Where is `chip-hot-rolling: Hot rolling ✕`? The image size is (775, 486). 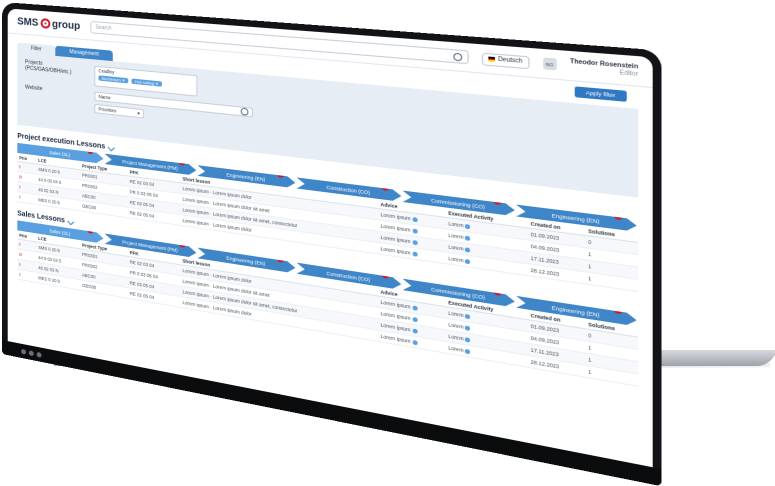
chip-hot-rolling: Hot rolling ✕ is located at coordinates (146, 82).